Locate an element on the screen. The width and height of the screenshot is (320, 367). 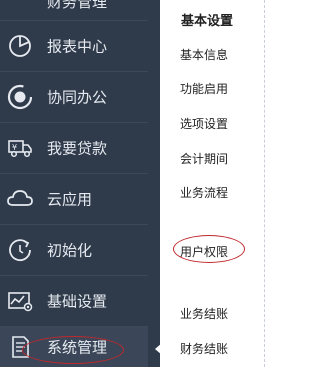
chart-settings-icon is located at coordinates (20, 301).